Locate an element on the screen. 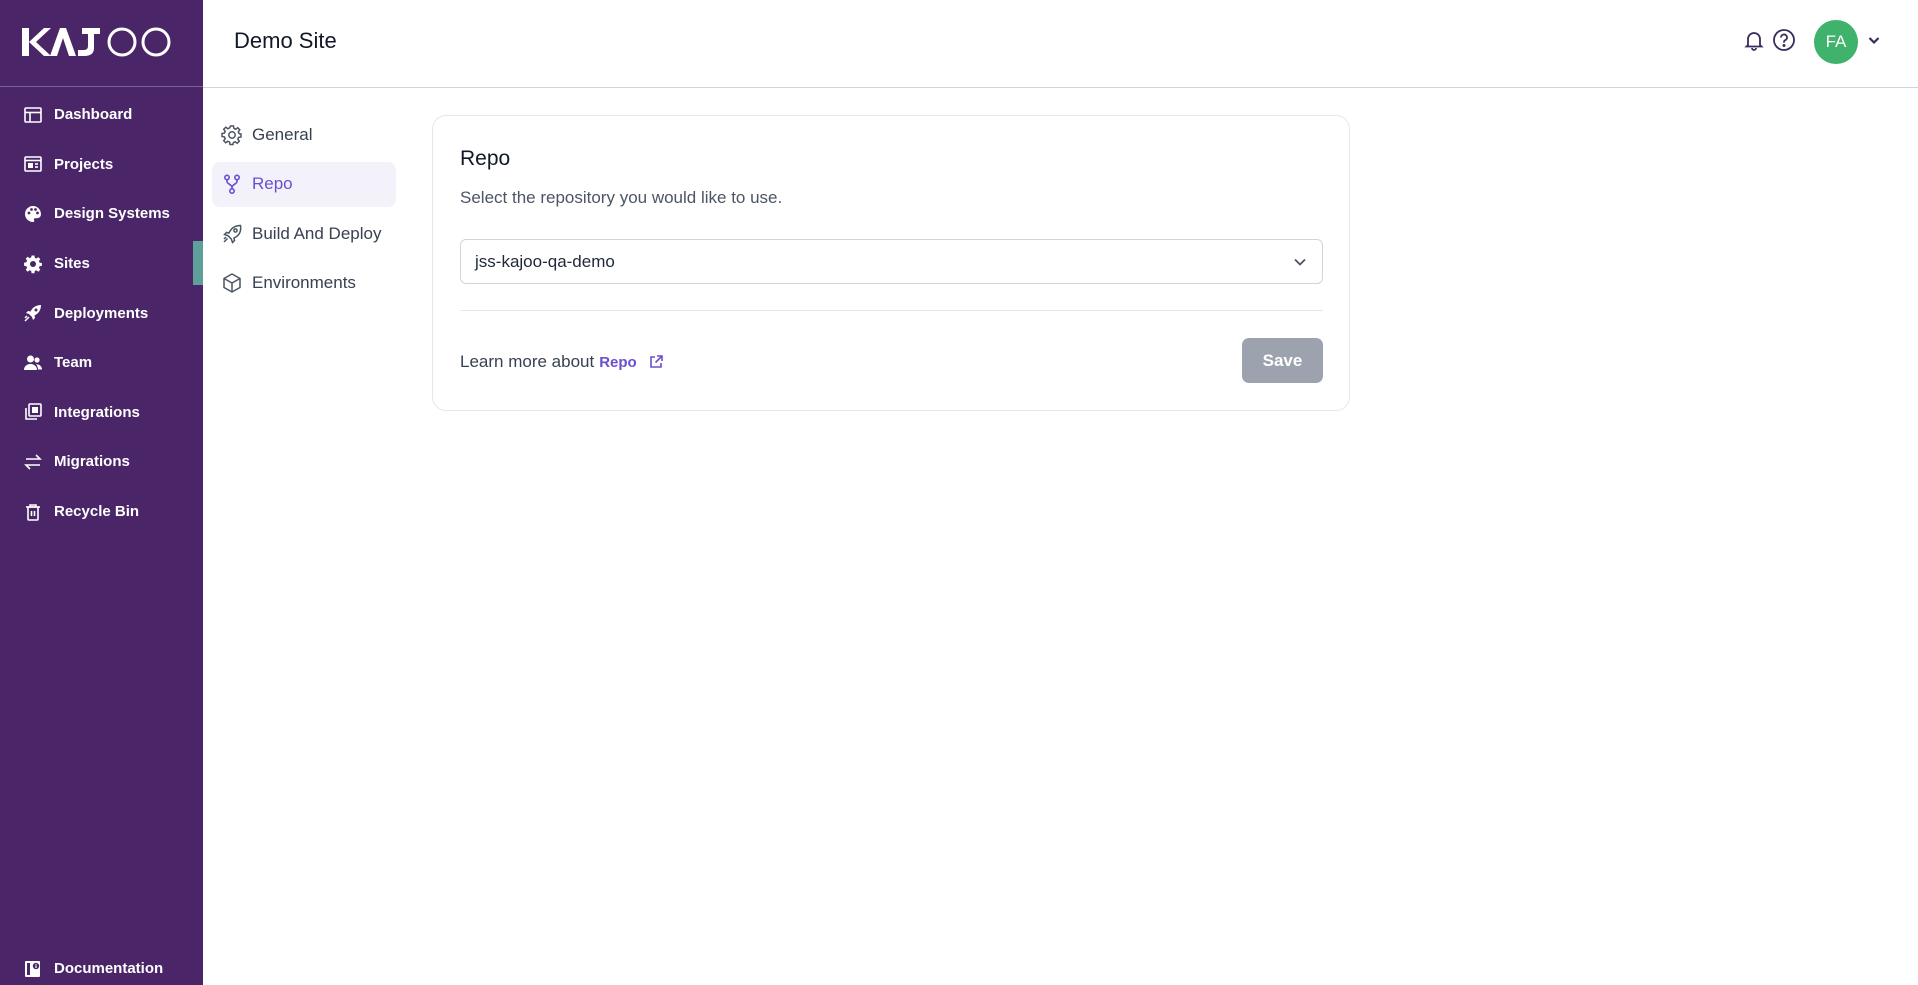  learn-more-link: Repo is located at coordinates (618, 362).